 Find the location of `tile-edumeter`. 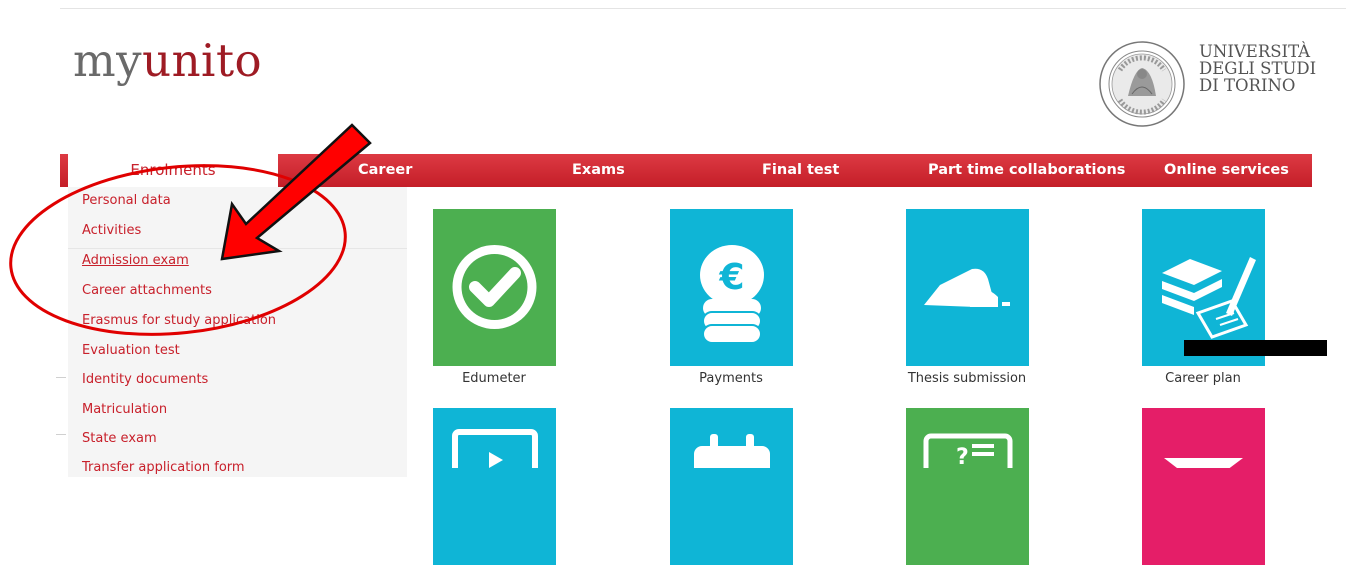

tile-edumeter is located at coordinates (494, 287).